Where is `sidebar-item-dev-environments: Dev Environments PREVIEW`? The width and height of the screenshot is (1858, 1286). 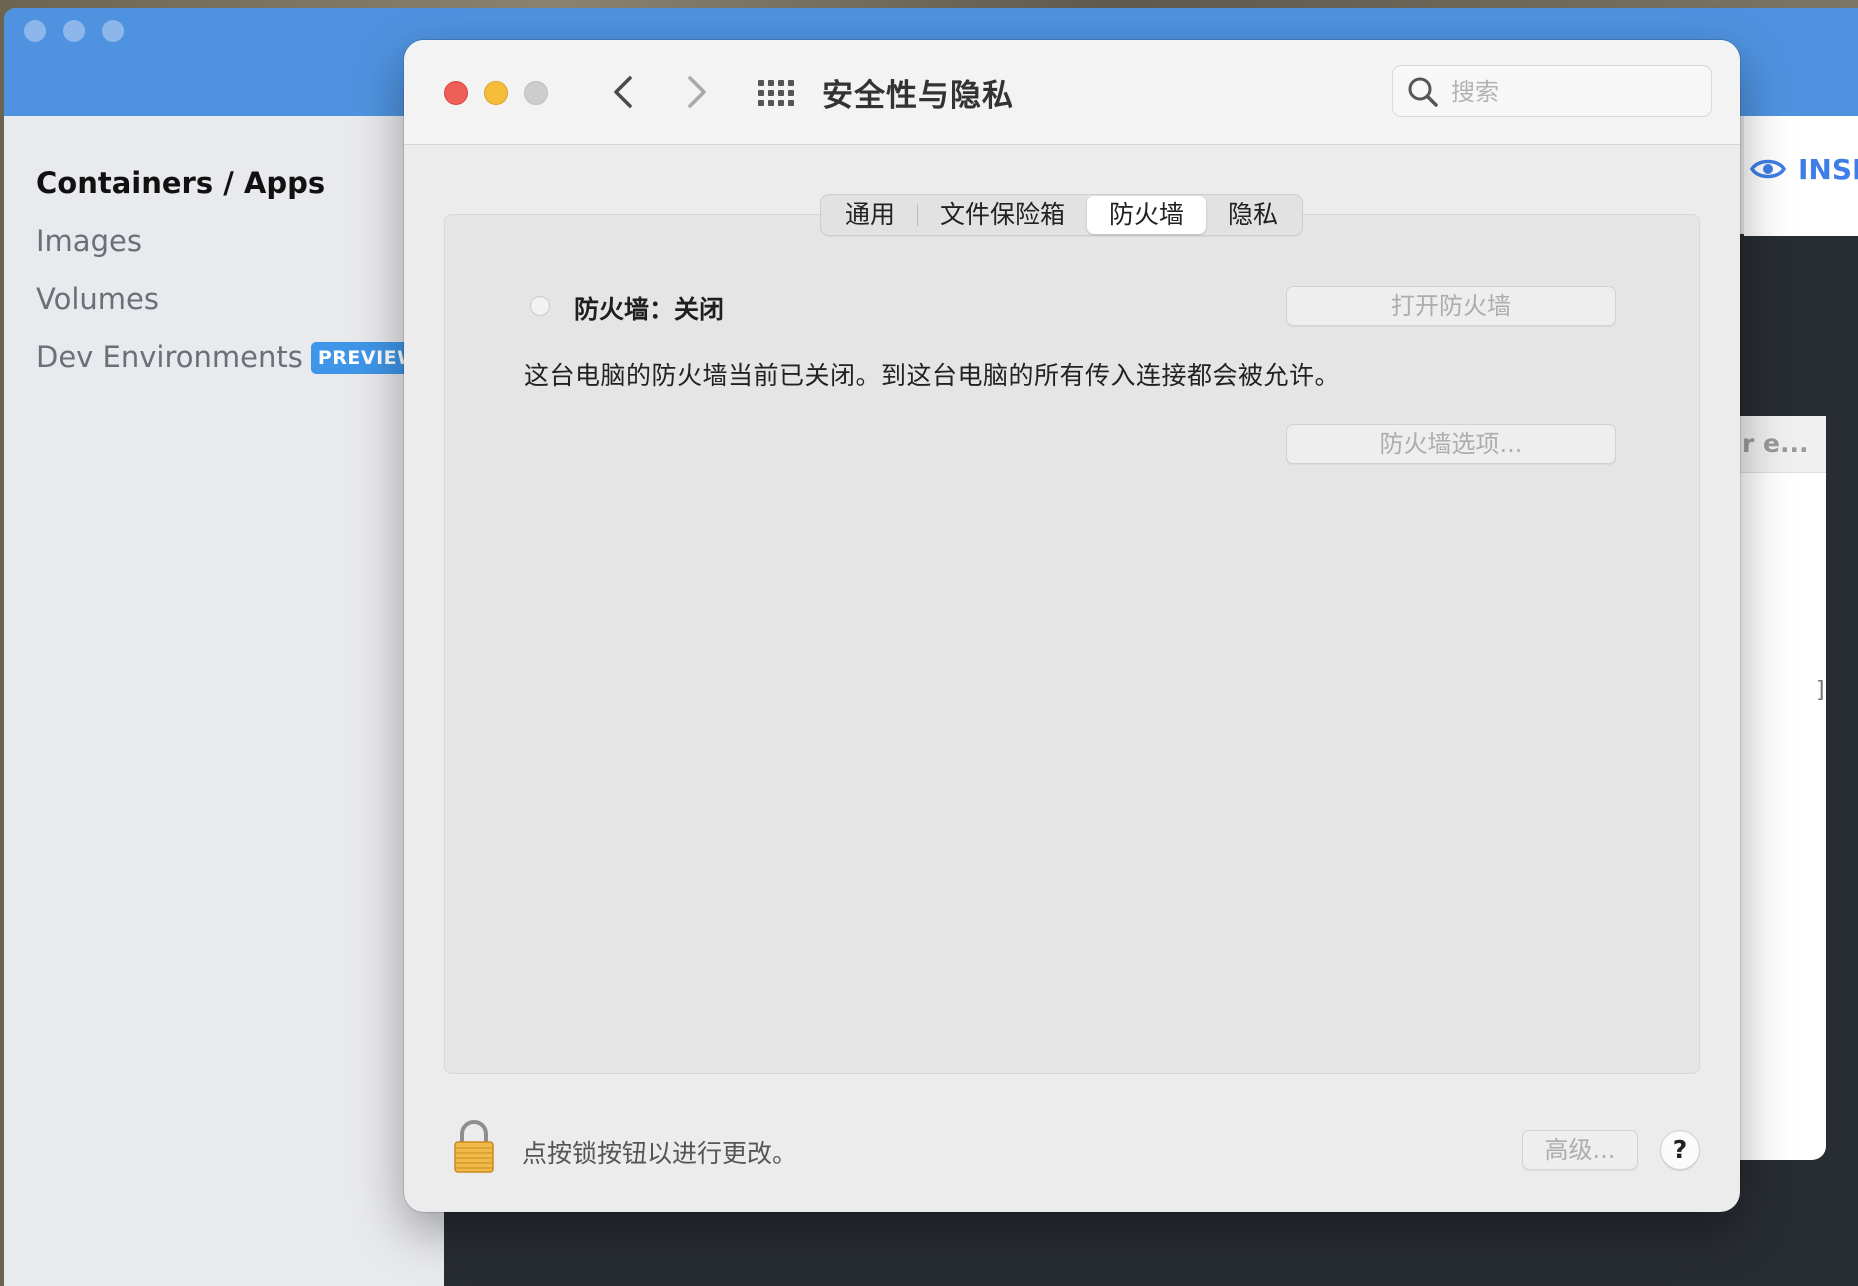
sidebar-item-dev-environments: Dev Environments PREVIEW is located at coordinates (231, 357).